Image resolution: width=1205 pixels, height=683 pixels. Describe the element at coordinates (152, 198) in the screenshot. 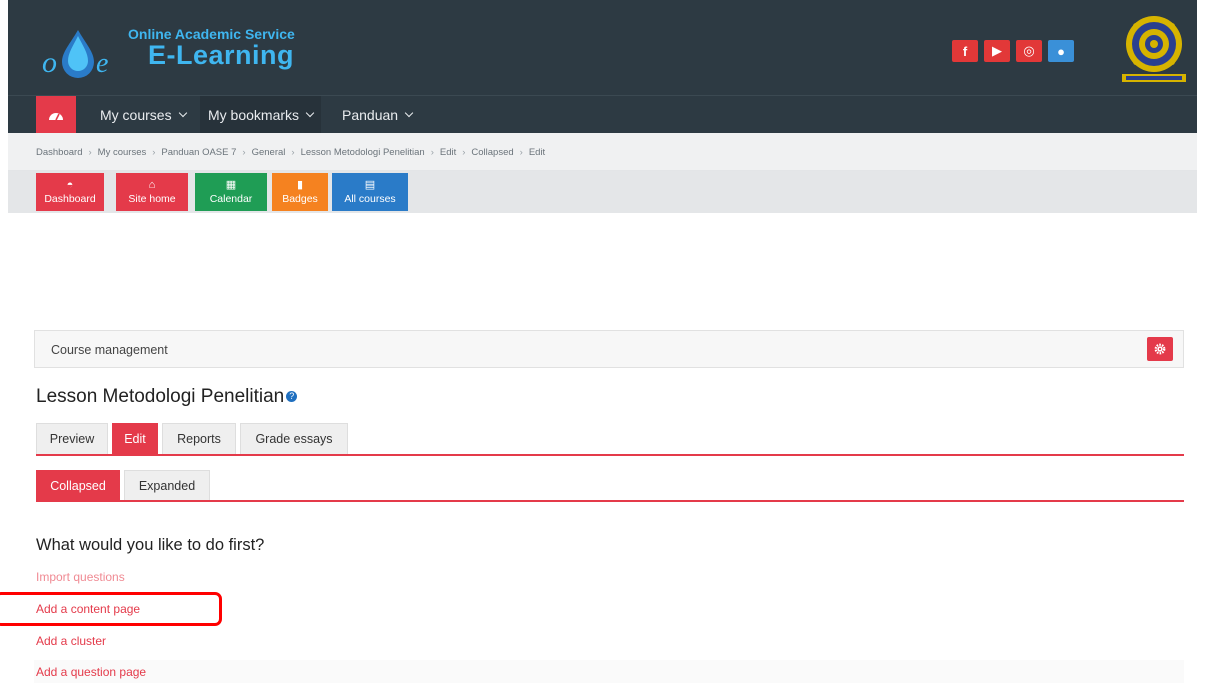

I see `site-home-button-label: Site home` at that location.